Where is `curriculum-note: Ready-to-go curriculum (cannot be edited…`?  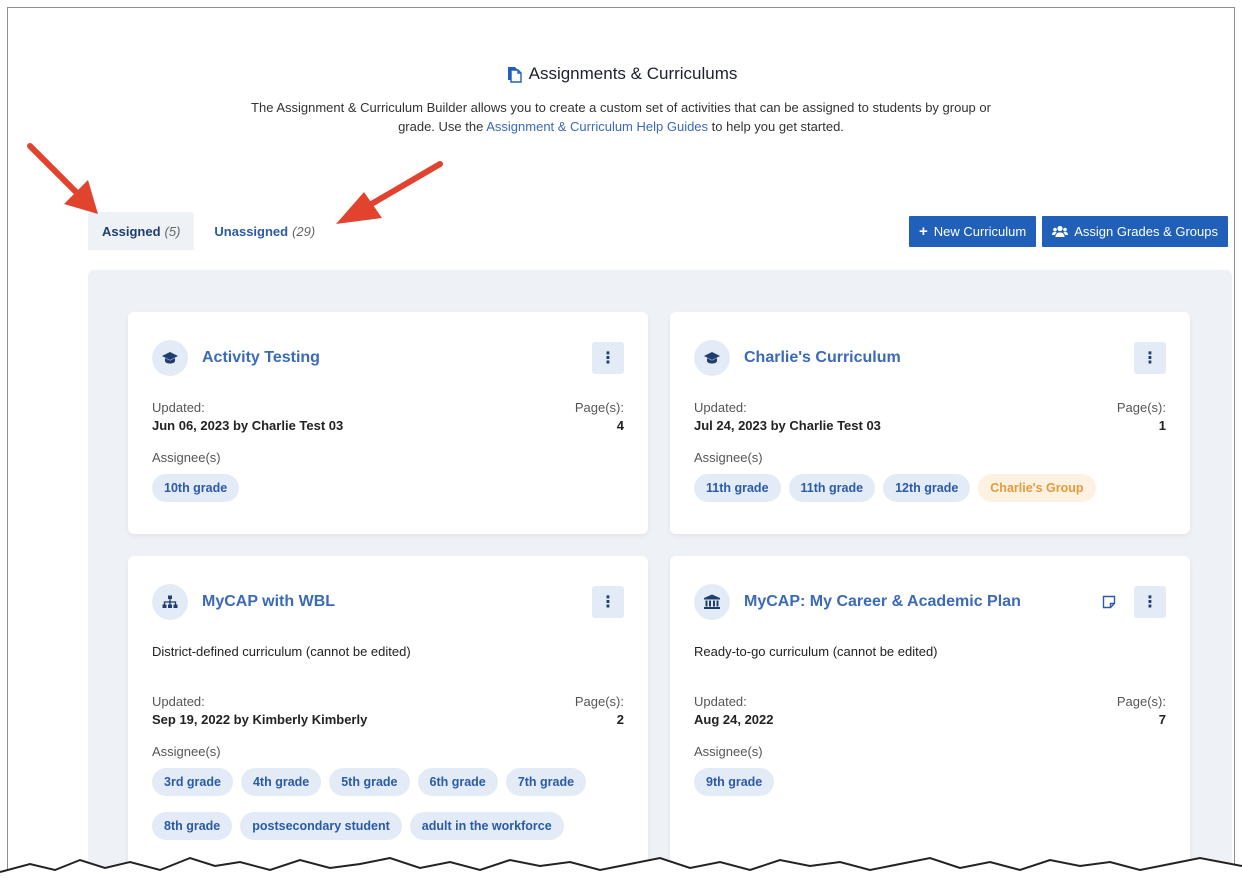 curriculum-note: Ready-to-go curriculum (cannot be edited… is located at coordinates (816, 651).